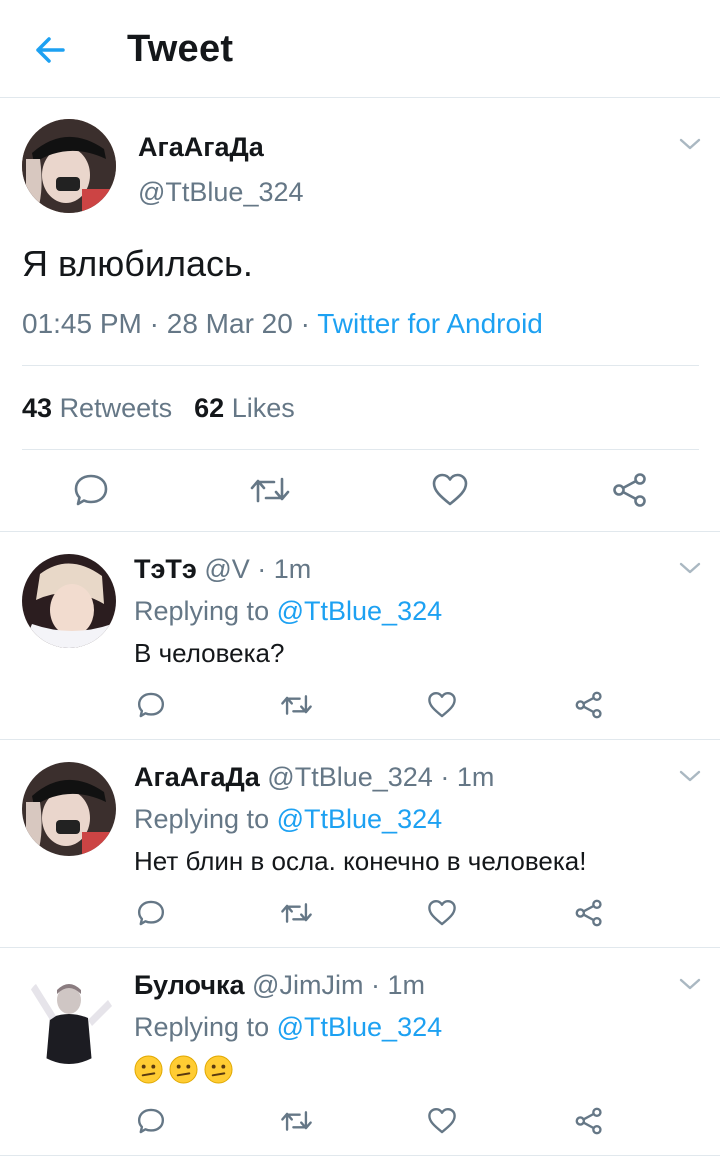  I want to click on top-bar: Tweet, so click(360, 49).